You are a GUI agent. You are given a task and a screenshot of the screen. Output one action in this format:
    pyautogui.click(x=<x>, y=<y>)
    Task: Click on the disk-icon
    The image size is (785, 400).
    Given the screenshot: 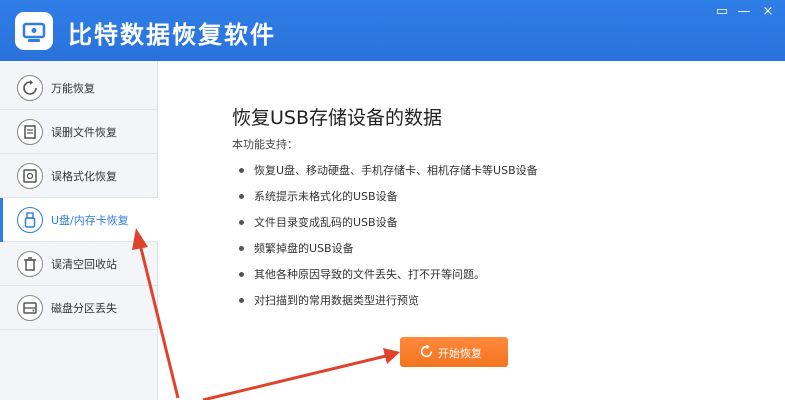 What is the action you would take?
    pyautogui.click(x=30, y=176)
    